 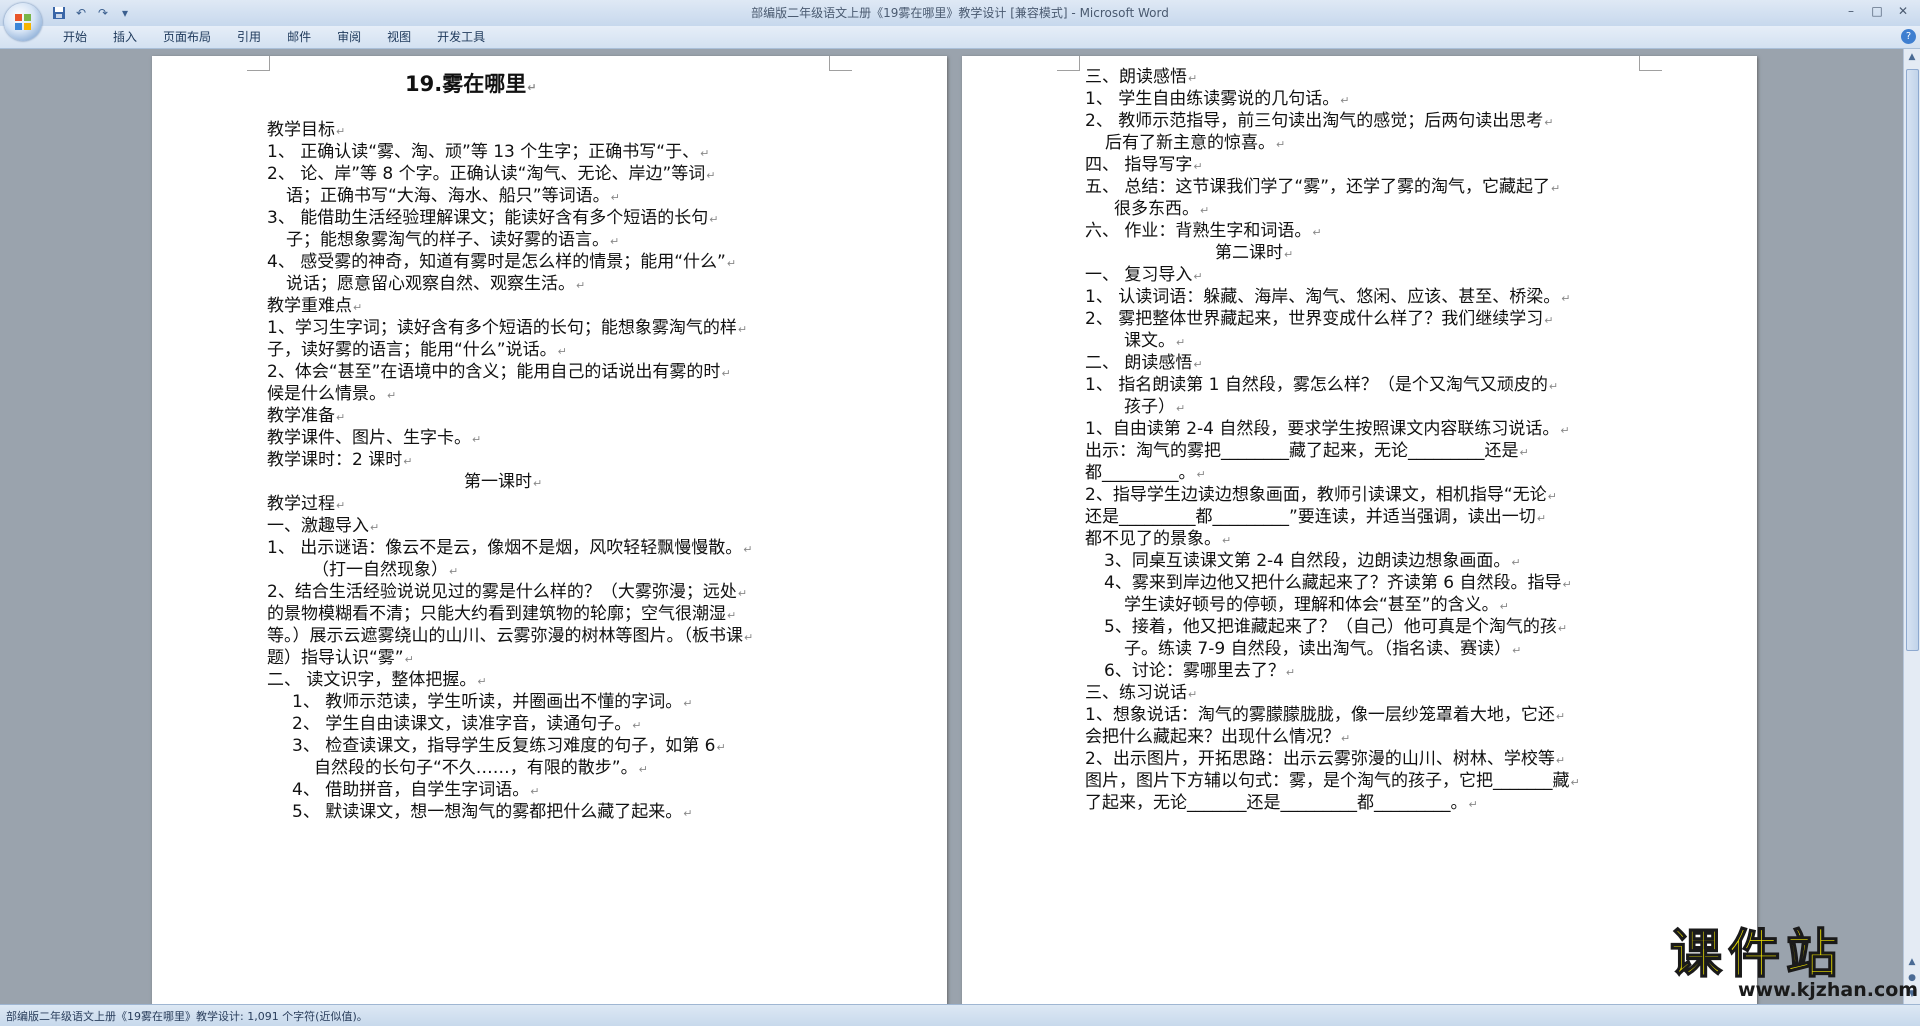 I want to click on maximize-button: □, so click(x=1877, y=11).